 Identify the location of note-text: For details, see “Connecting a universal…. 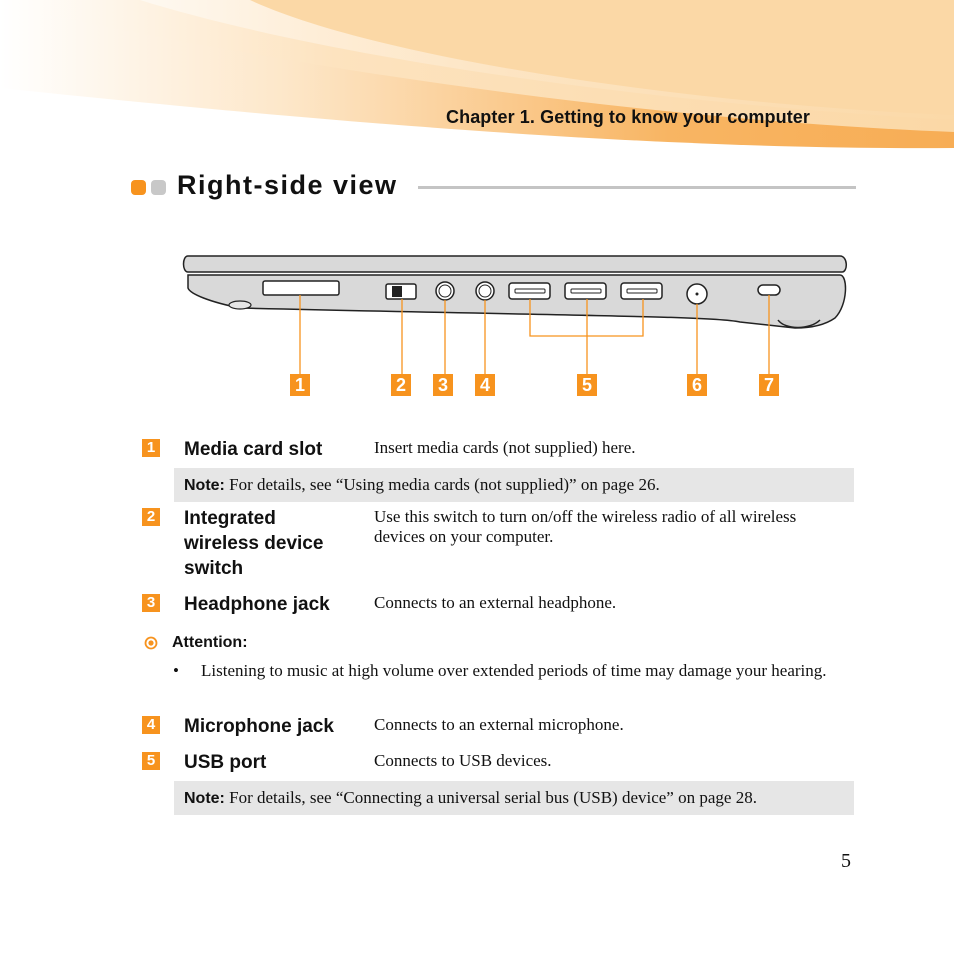
(493, 797).